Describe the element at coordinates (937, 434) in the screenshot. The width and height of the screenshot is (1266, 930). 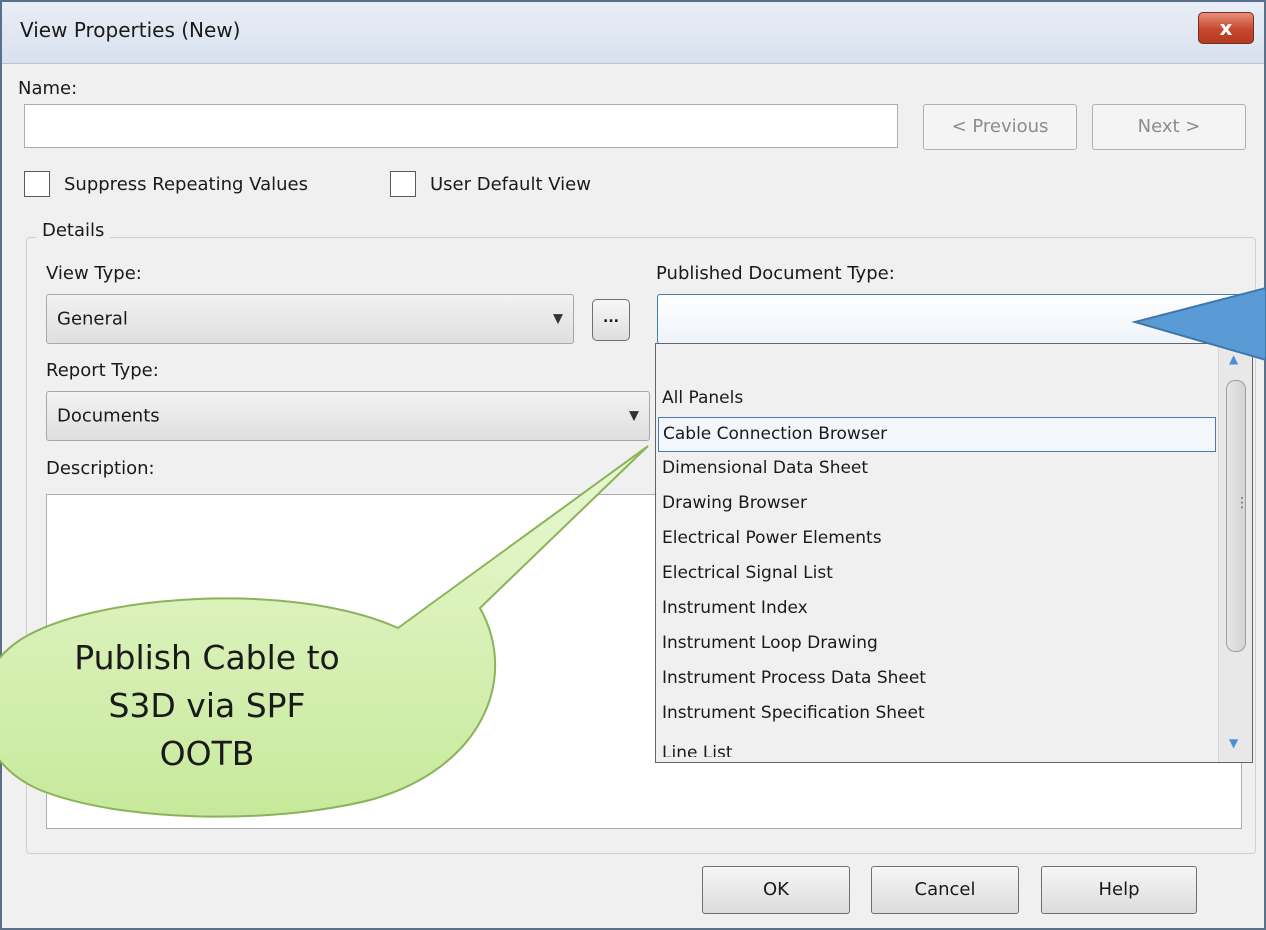
I see `list-item-highlighted: Cable Connection Browser` at that location.